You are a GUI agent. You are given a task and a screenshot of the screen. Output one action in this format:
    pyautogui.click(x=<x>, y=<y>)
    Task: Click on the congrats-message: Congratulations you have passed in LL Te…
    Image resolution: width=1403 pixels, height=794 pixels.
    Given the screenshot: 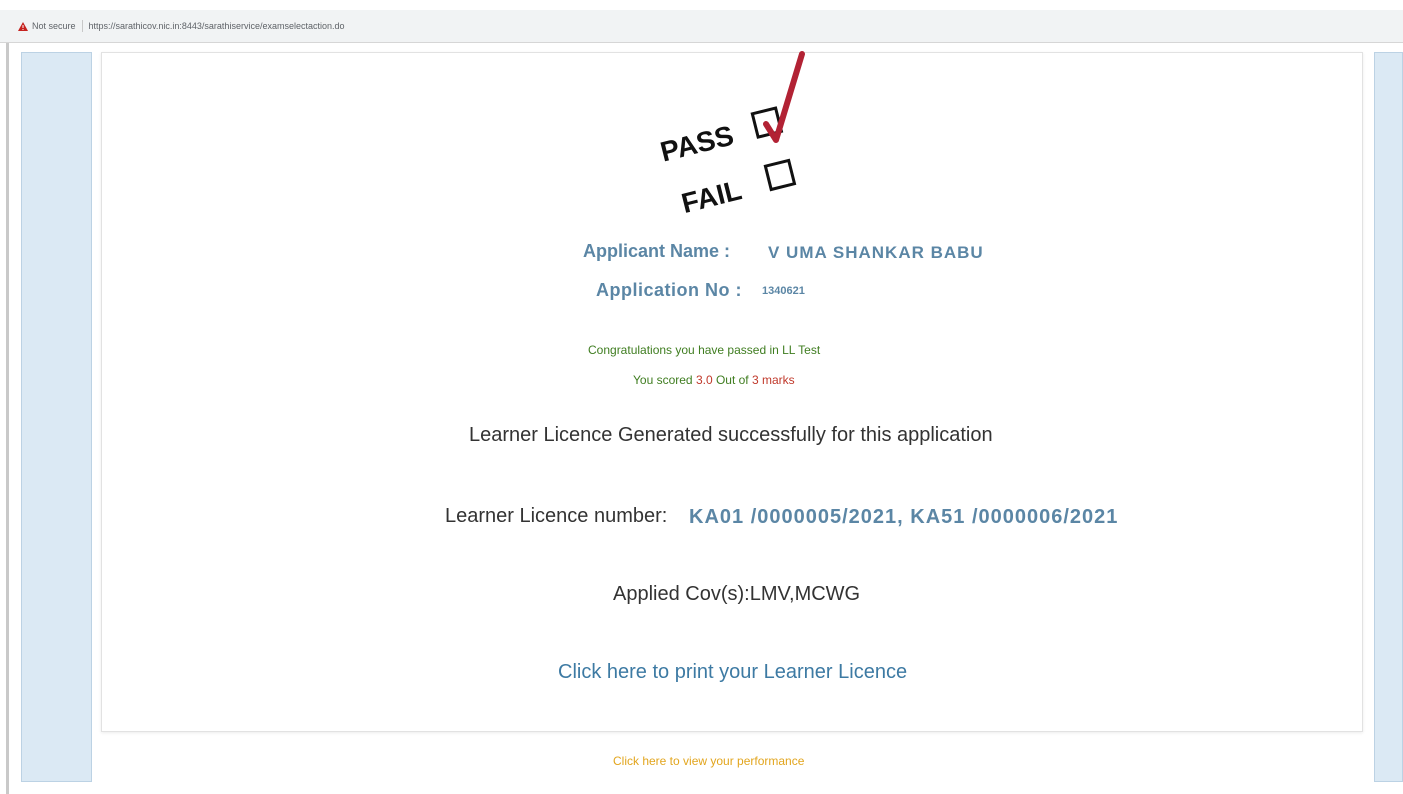 What is the action you would take?
    pyautogui.click(x=704, y=350)
    